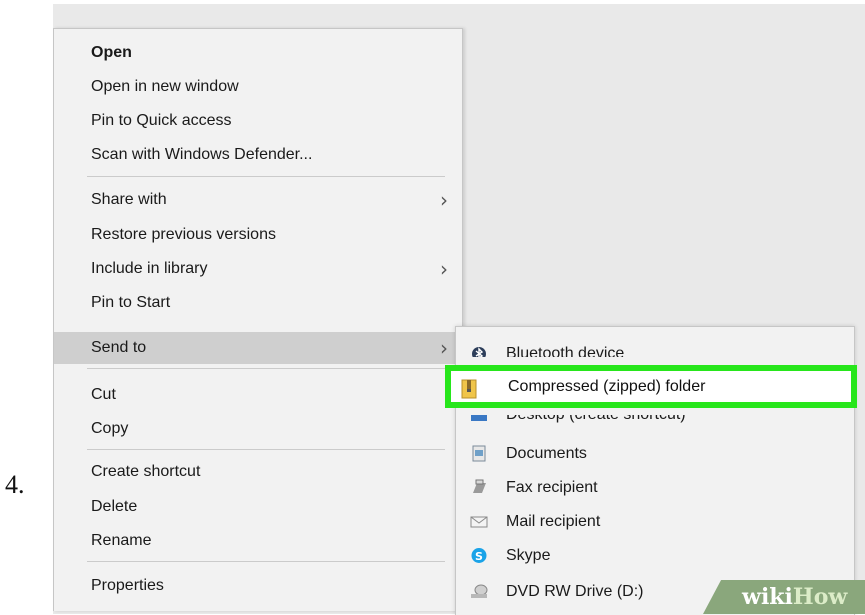  Describe the element at coordinates (258, 235) in the screenshot. I see `menu-item-restore-versions: Restore previous versions` at that location.